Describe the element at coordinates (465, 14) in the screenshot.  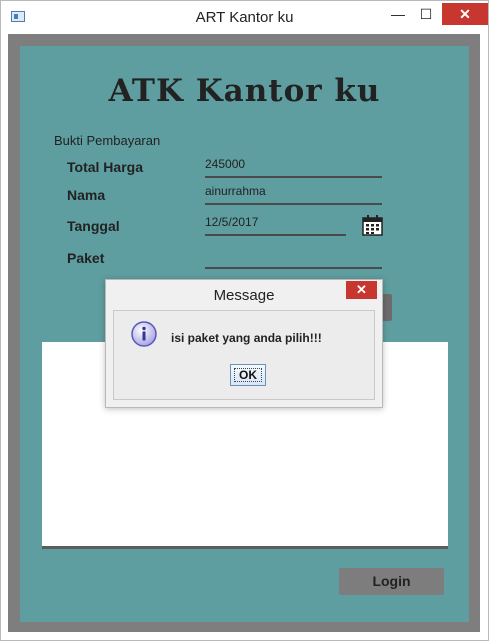
I see `close-button: ✕` at that location.